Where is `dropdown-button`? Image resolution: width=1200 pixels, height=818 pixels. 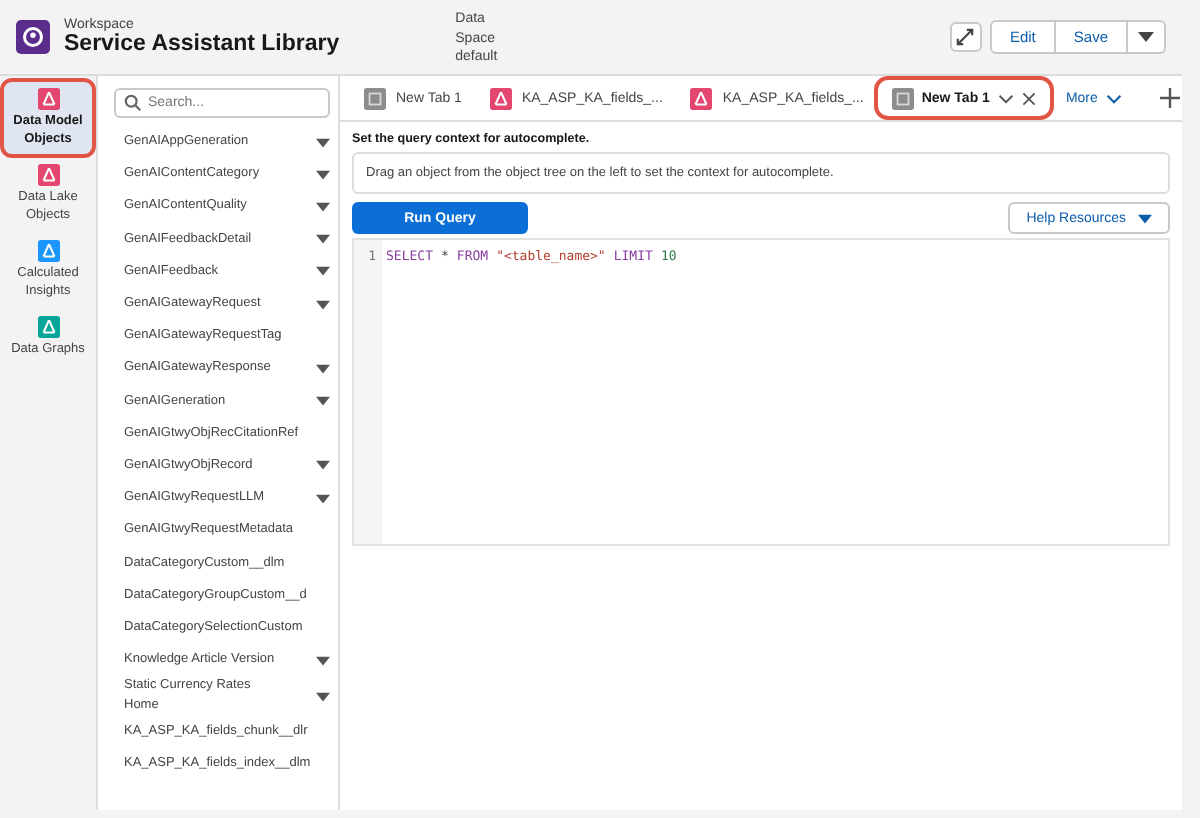 dropdown-button is located at coordinates (1146, 37).